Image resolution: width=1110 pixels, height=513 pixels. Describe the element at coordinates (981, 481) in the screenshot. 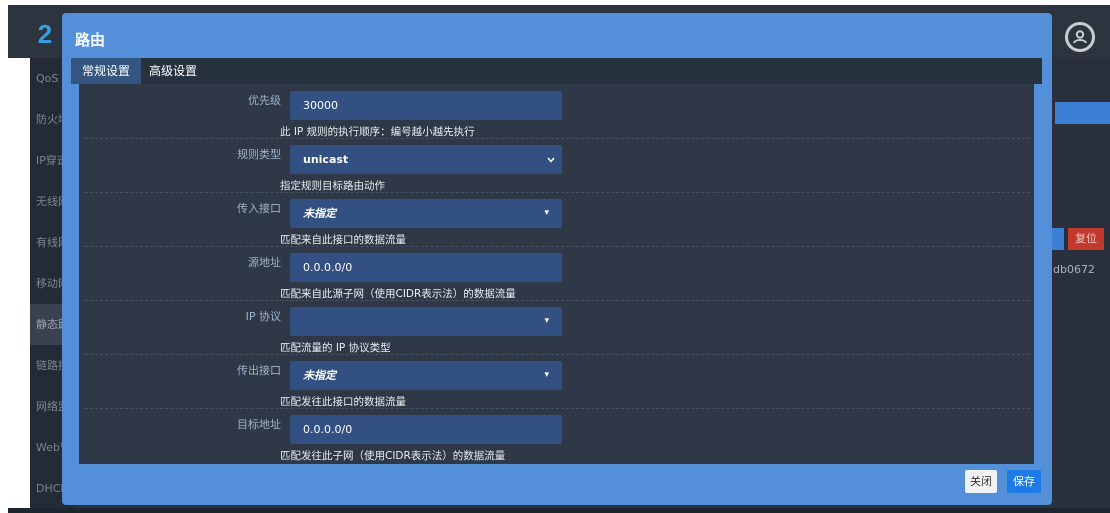

I see `close-button: 关闭` at that location.